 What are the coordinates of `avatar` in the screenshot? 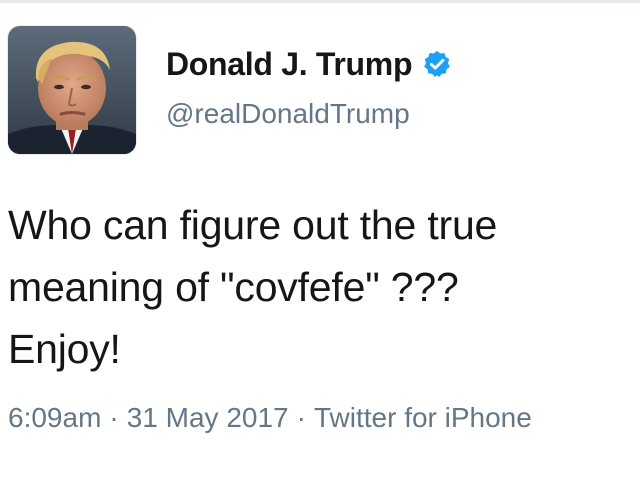 It's located at (72, 90).